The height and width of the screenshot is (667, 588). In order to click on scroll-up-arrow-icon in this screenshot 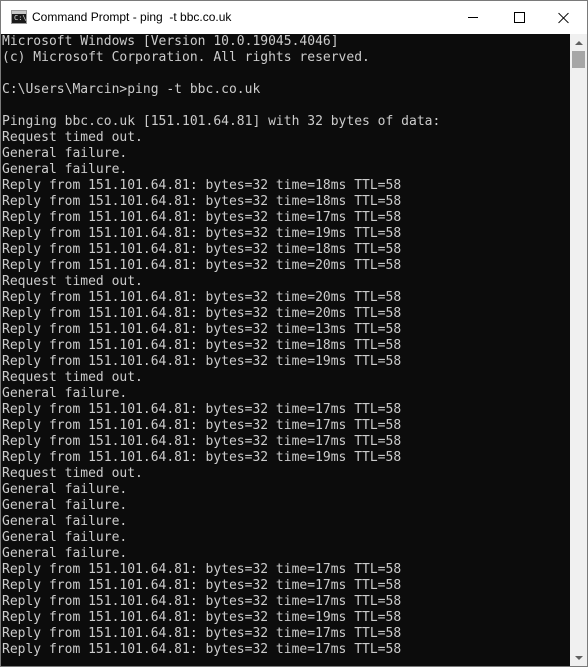, I will do `click(578, 42)`.